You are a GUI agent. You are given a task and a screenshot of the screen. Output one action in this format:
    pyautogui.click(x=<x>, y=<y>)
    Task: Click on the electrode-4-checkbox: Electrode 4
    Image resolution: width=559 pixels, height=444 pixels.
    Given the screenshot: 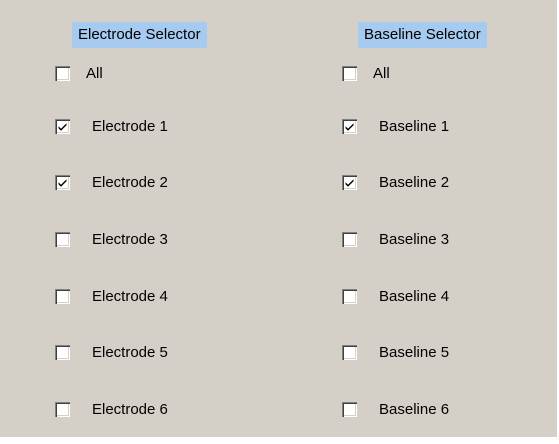 What is the action you would take?
    pyautogui.click(x=111, y=296)
    